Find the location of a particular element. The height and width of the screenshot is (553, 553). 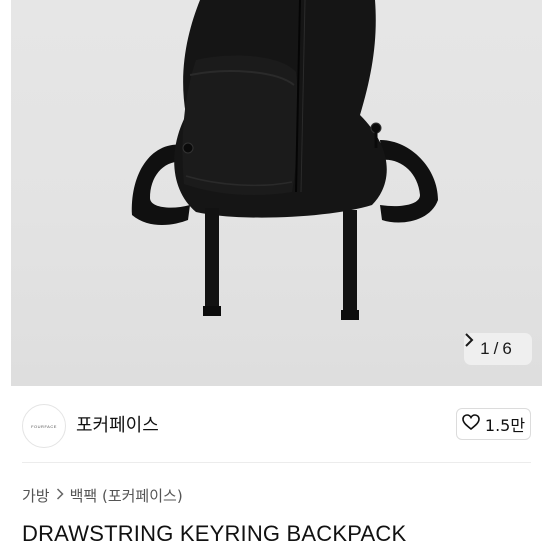

counter-current: 1 is located at coordinates (485, 348).